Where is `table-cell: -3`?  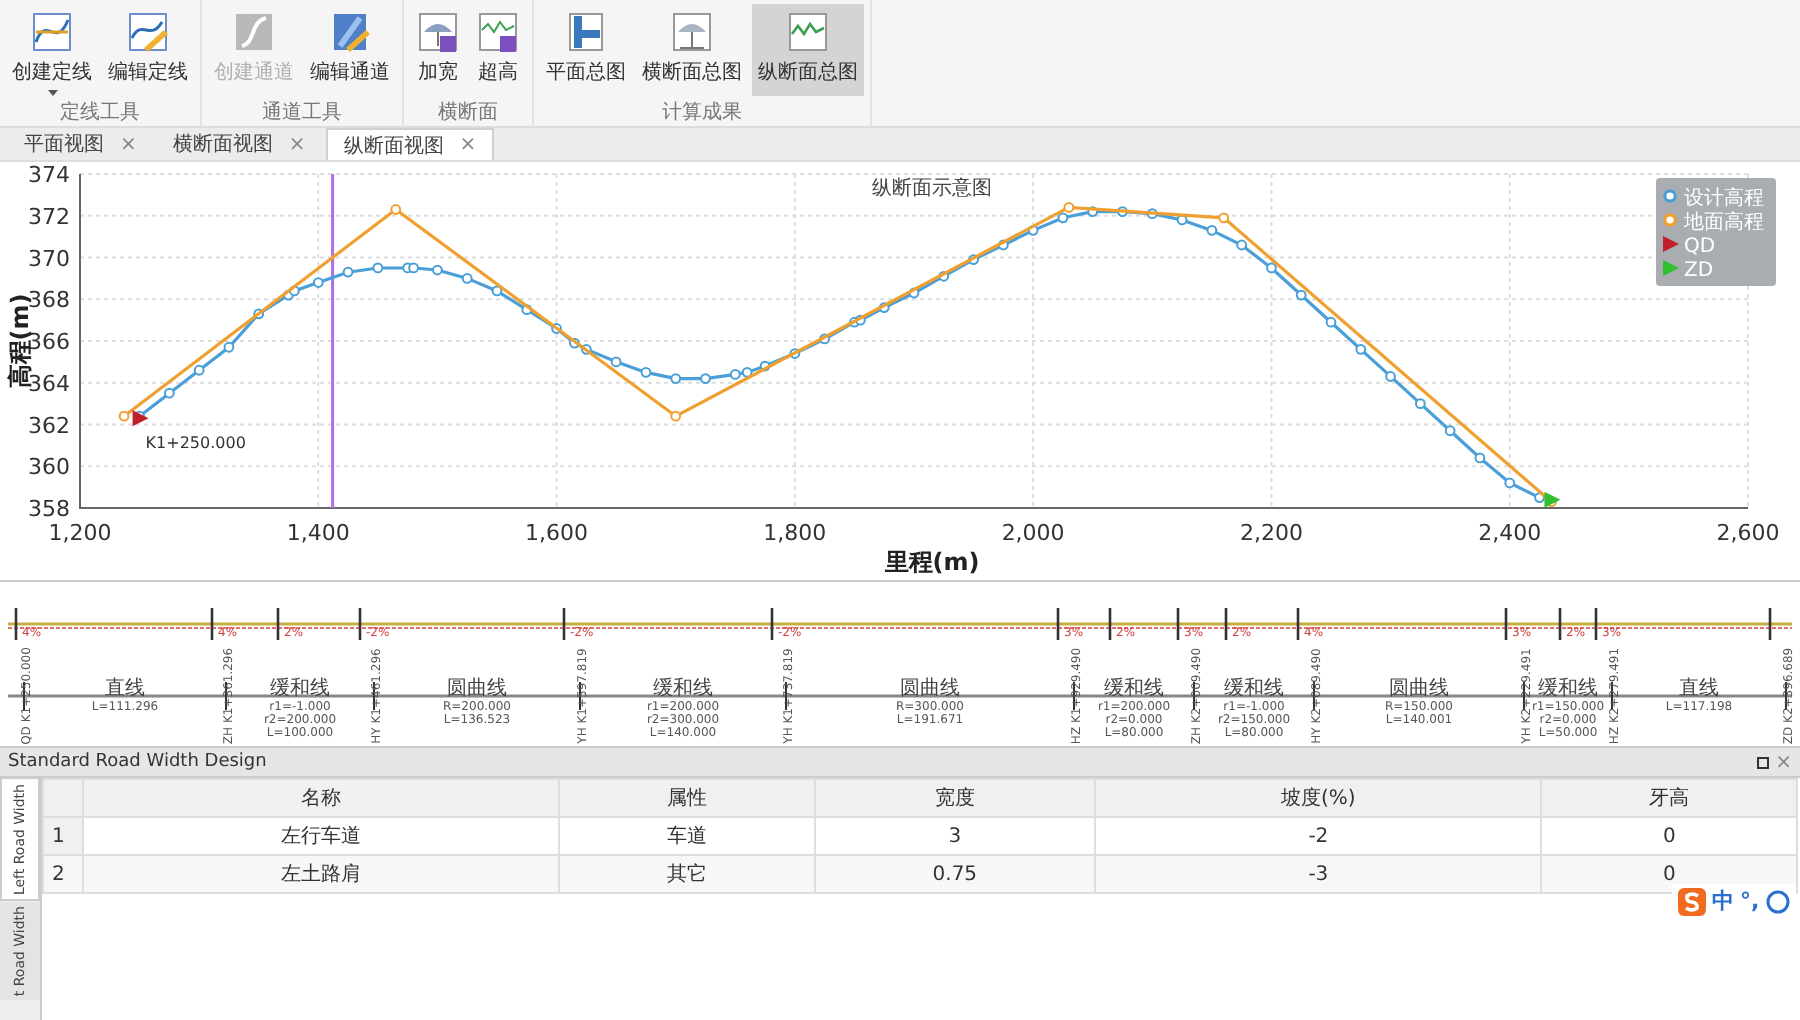
table-cell: -3 is located at coordinates (1318, 874).